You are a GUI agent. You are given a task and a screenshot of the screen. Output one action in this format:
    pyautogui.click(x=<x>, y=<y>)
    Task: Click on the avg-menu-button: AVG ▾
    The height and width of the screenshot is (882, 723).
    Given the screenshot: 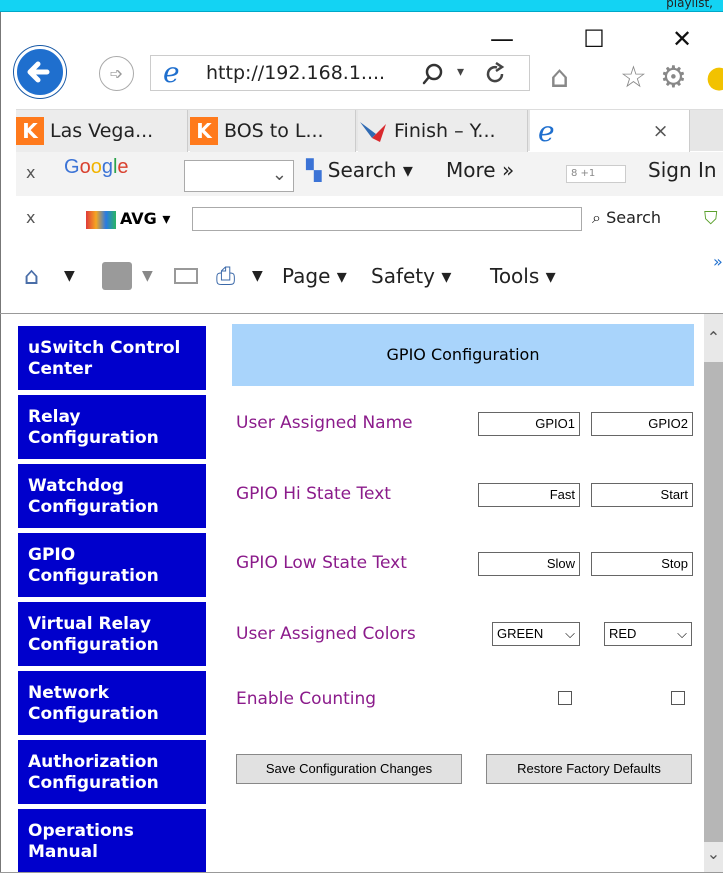 What is the action you would take?
    pyautogui.click(x=128, y=219)
    